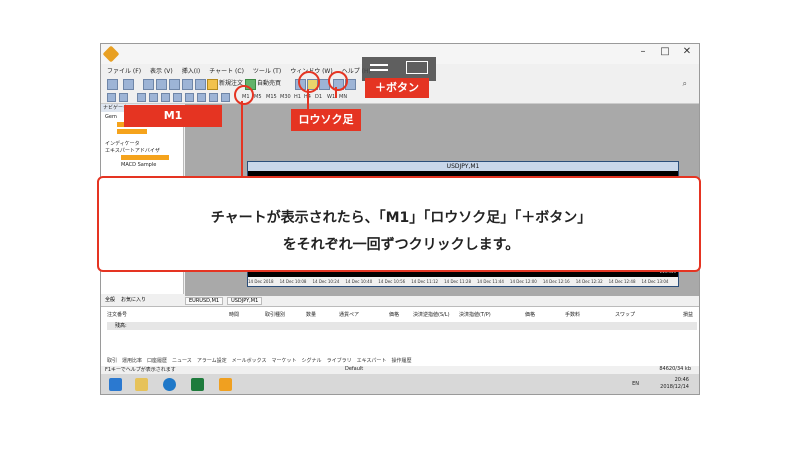 Image resolution: width=800 pixels, height=450 pixels. I want to click on col-tp: 決済指値(T/P), so click(475, 314).